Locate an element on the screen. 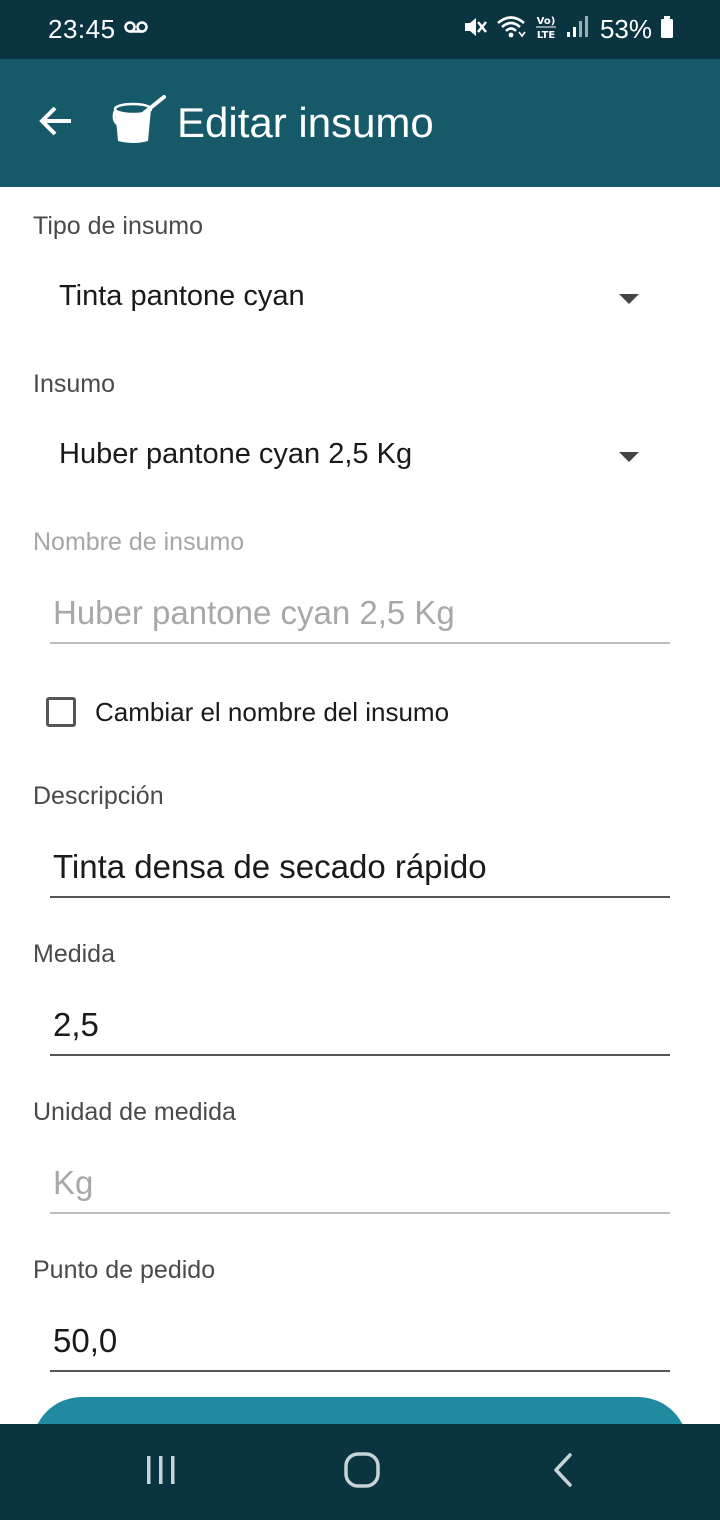 Image resolution: width=720 pixels, height=1520 pixels. mute-vibrate-icon is located at coordinates (475, 29).